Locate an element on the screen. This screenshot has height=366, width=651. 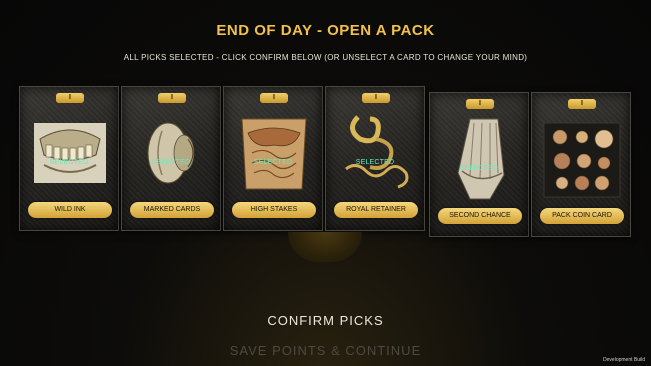
card-name-plate: SECOND CHANCE is located at coordinates (480, 216).